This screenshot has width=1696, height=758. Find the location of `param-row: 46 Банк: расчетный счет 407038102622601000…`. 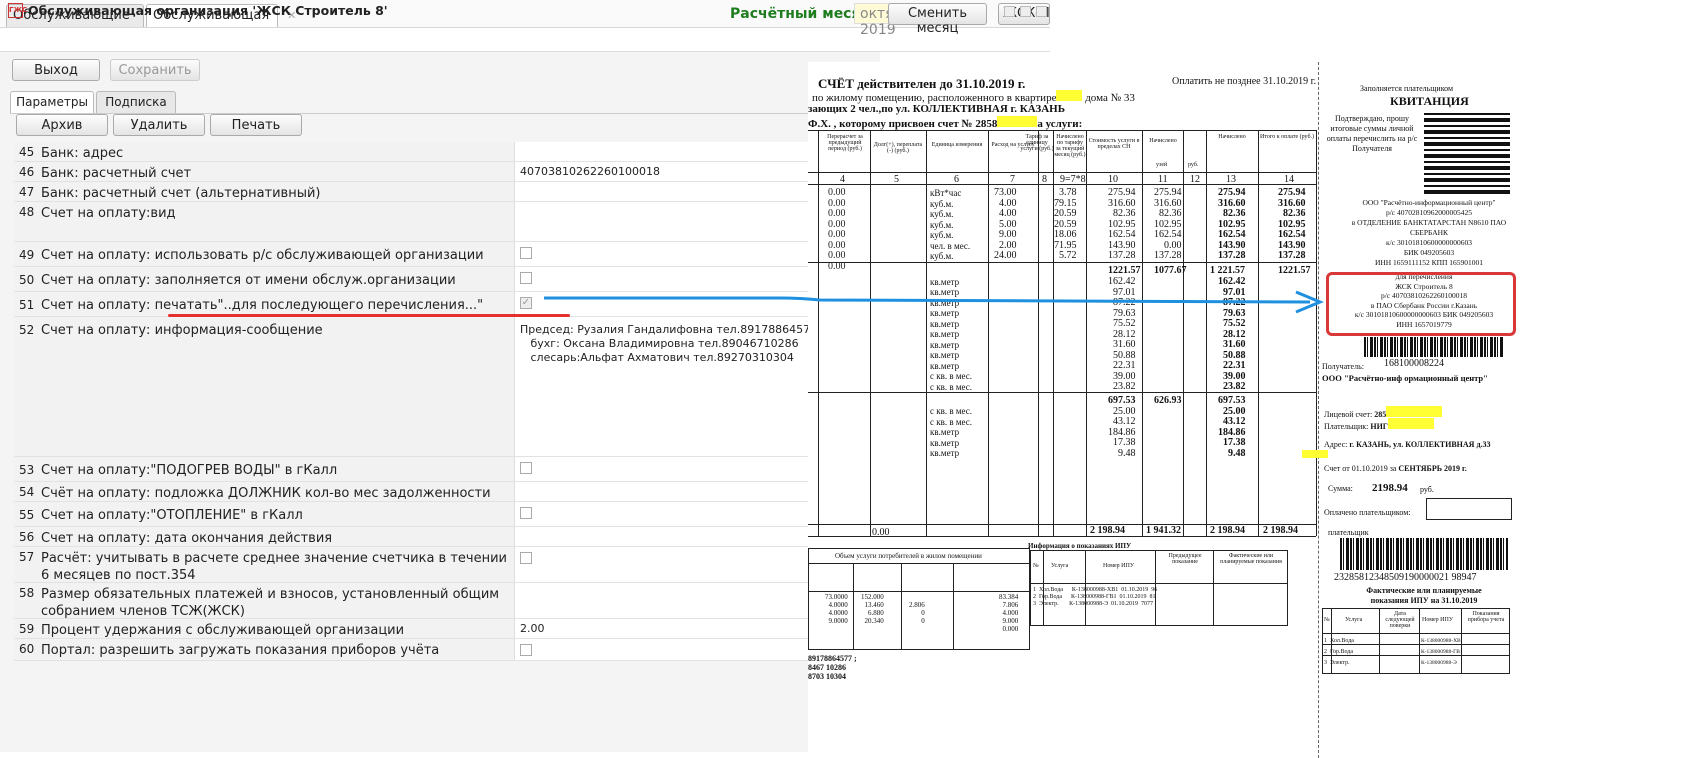

param-row: 46 Банк: расчетный счет 407038102622601000… is located at coordinates (447, 172).